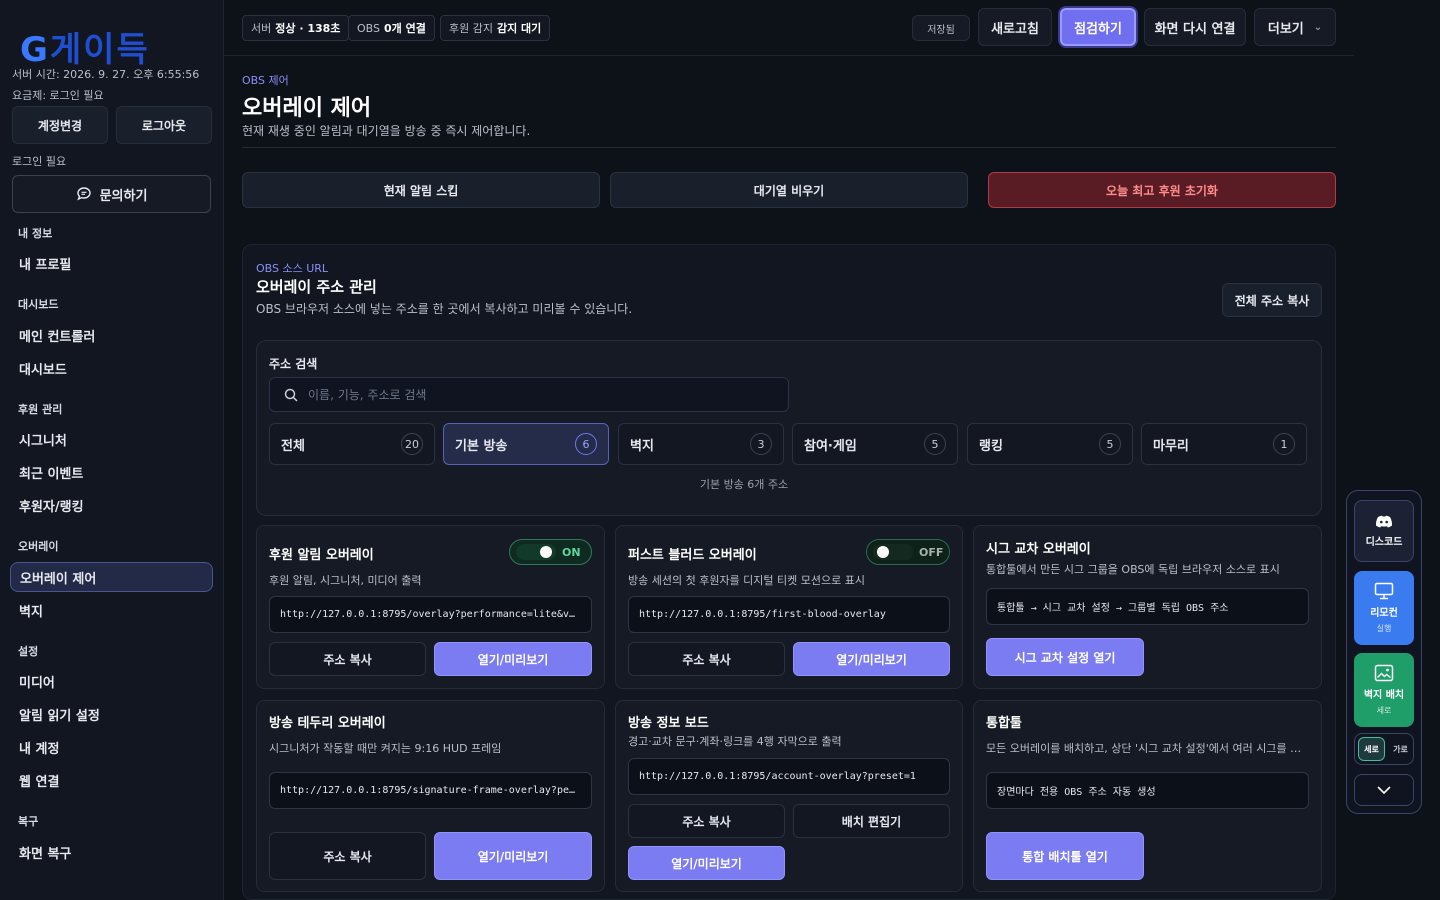  I want to click on card-description: 시그니처가 작동할 때만 켜지는 9:16 HUD 프레임, so click(385, 748).